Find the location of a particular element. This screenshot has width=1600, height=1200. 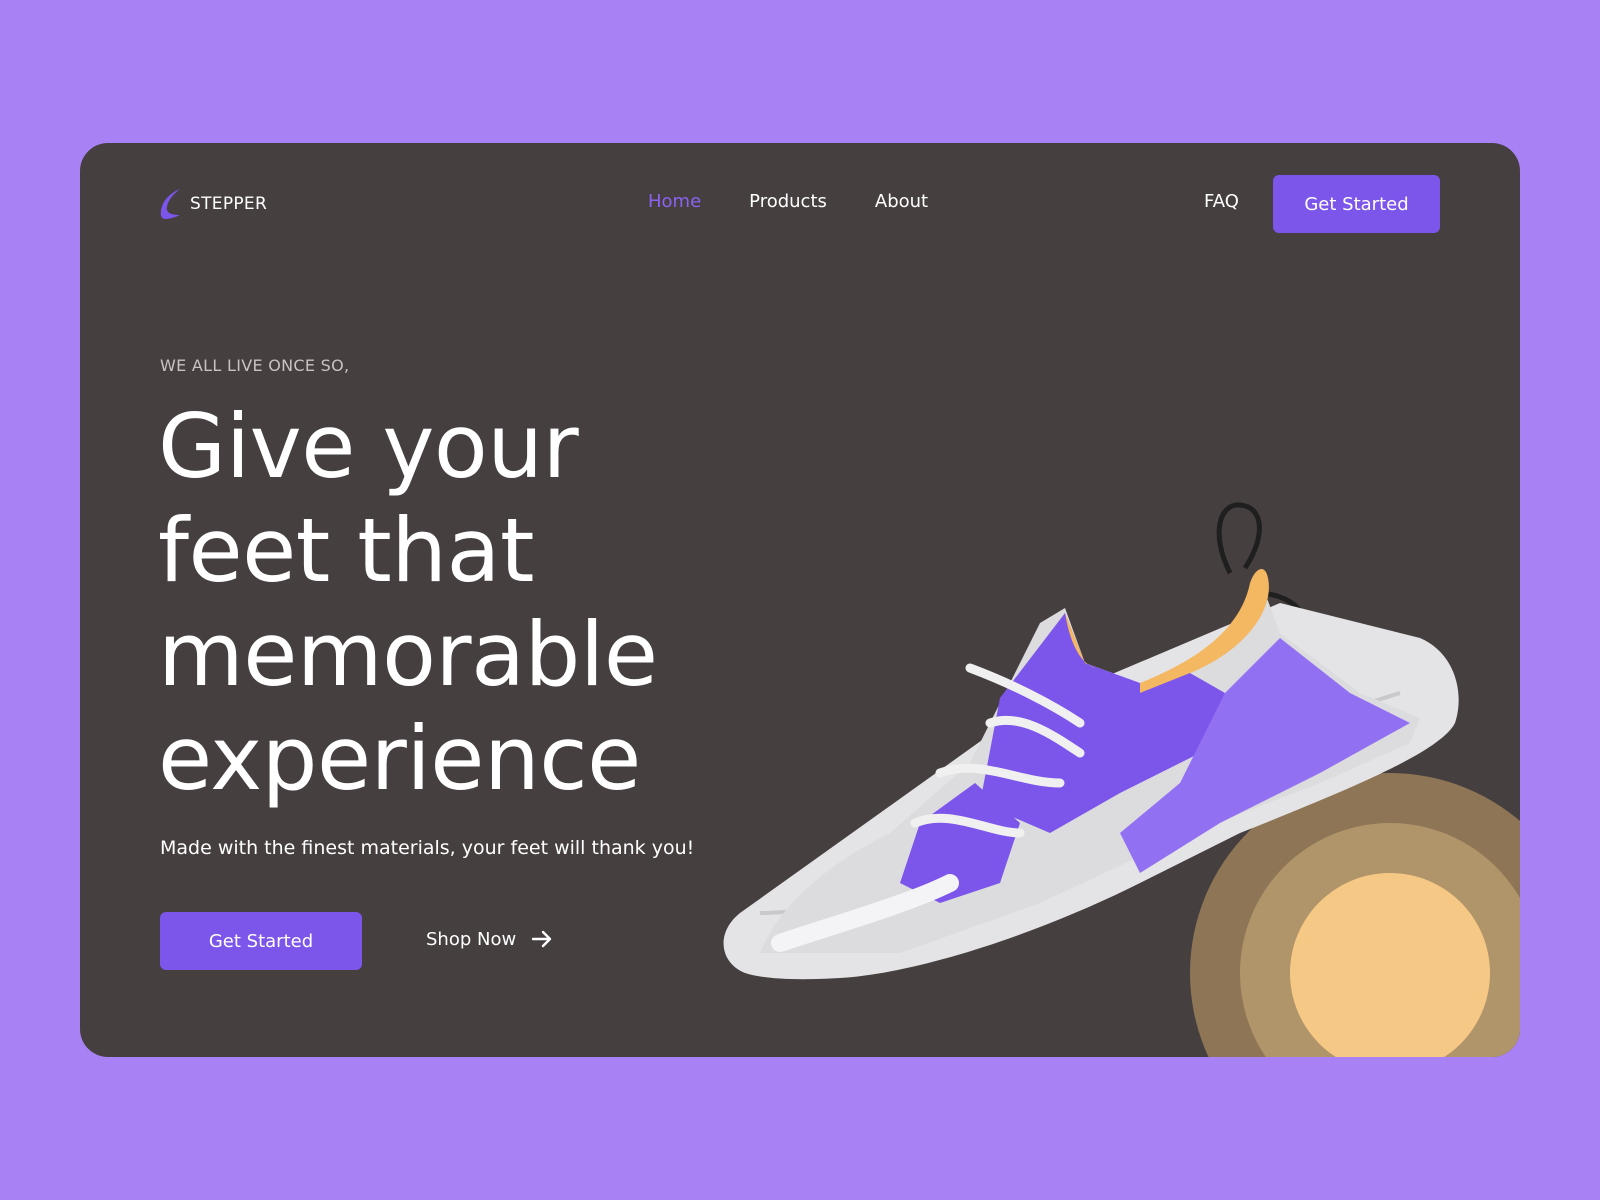

brand-logo: STEPPER is located at coordinates (212, 204).